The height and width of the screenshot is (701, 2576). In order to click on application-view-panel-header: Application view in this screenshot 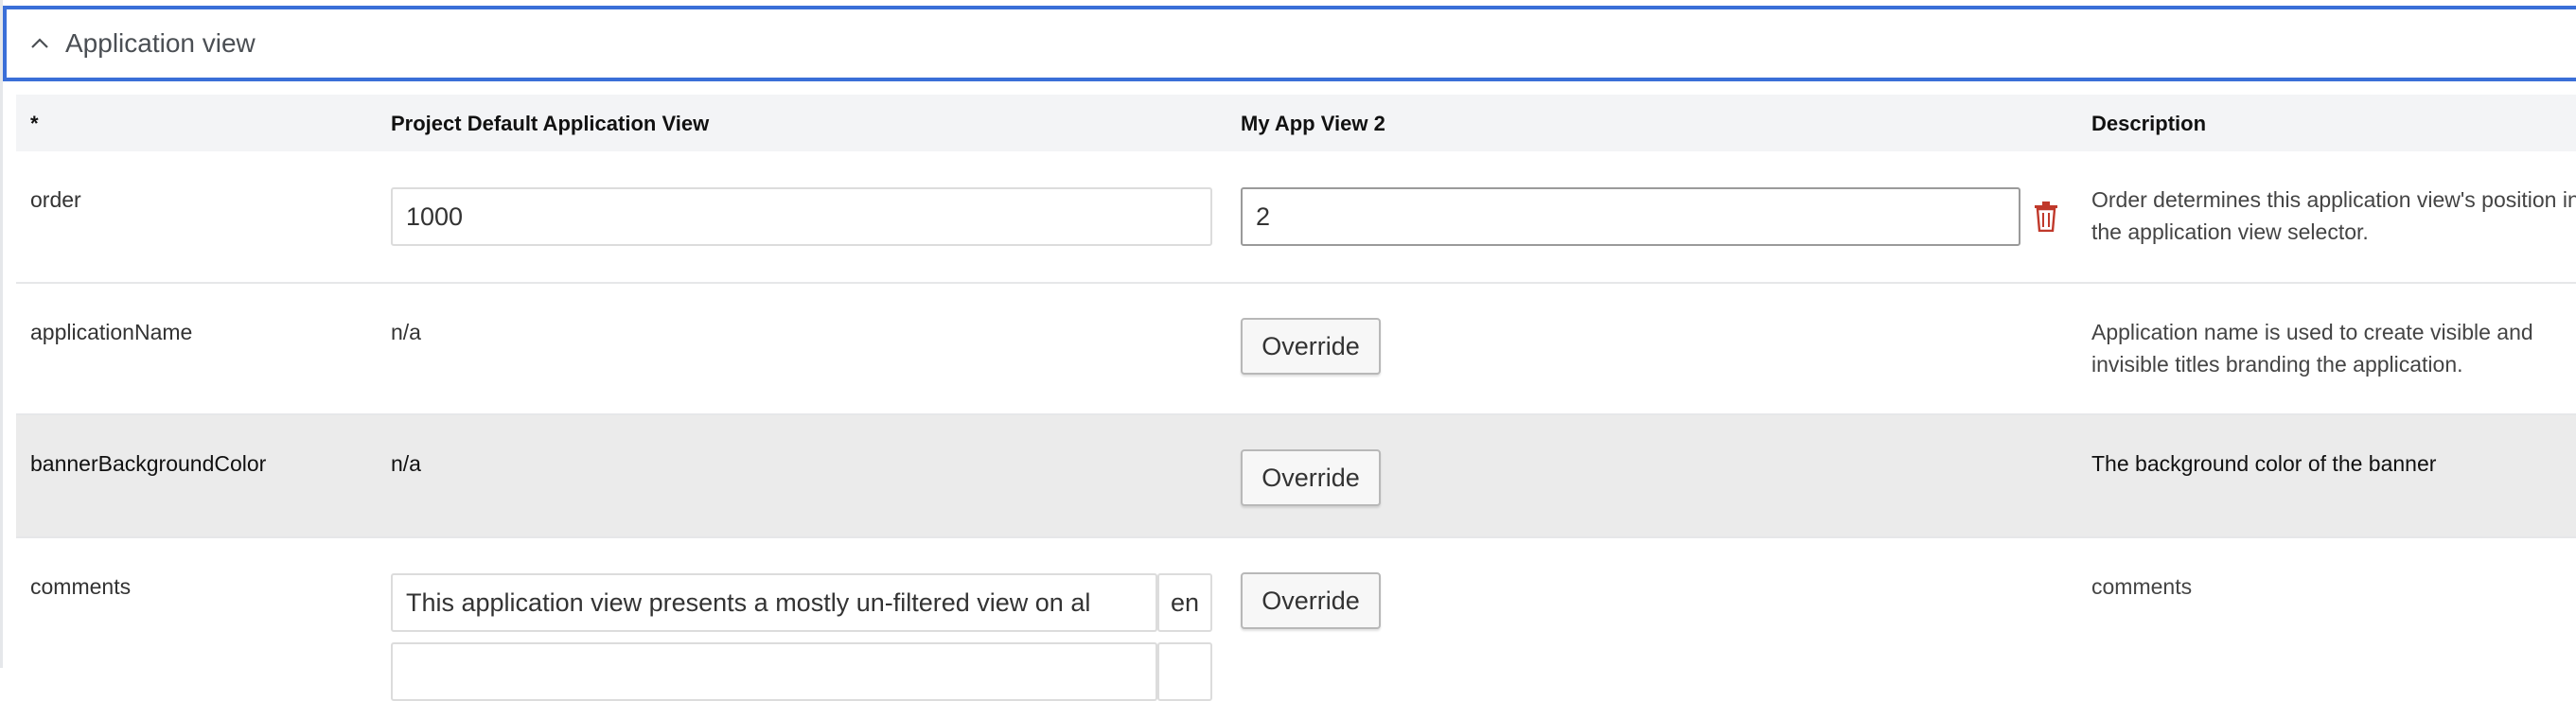, I will do `click(1289, 44)`.